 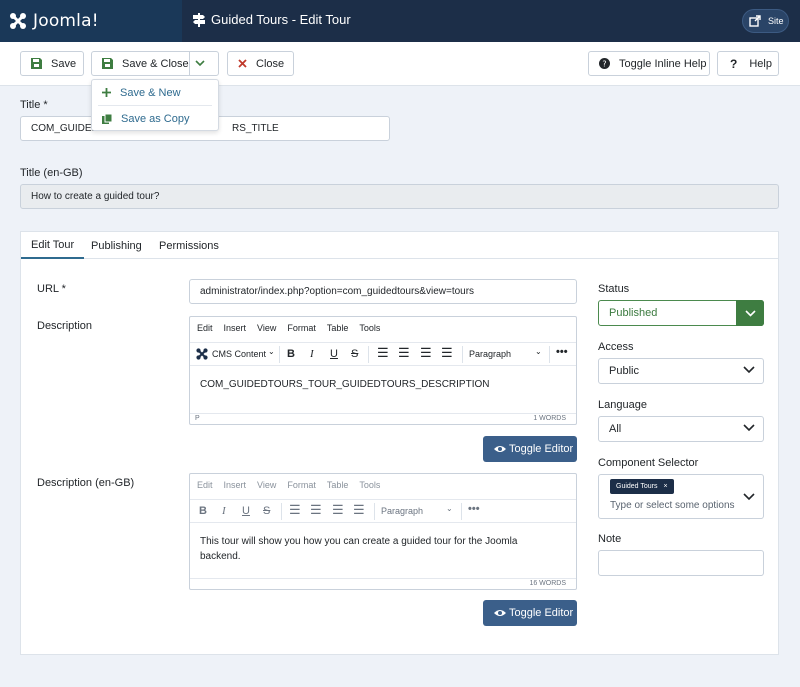 What do you see at coordinates (549, 418) in the screenshot?
I see `word-count: 1 WORDS` at bounding box center [549, 418].